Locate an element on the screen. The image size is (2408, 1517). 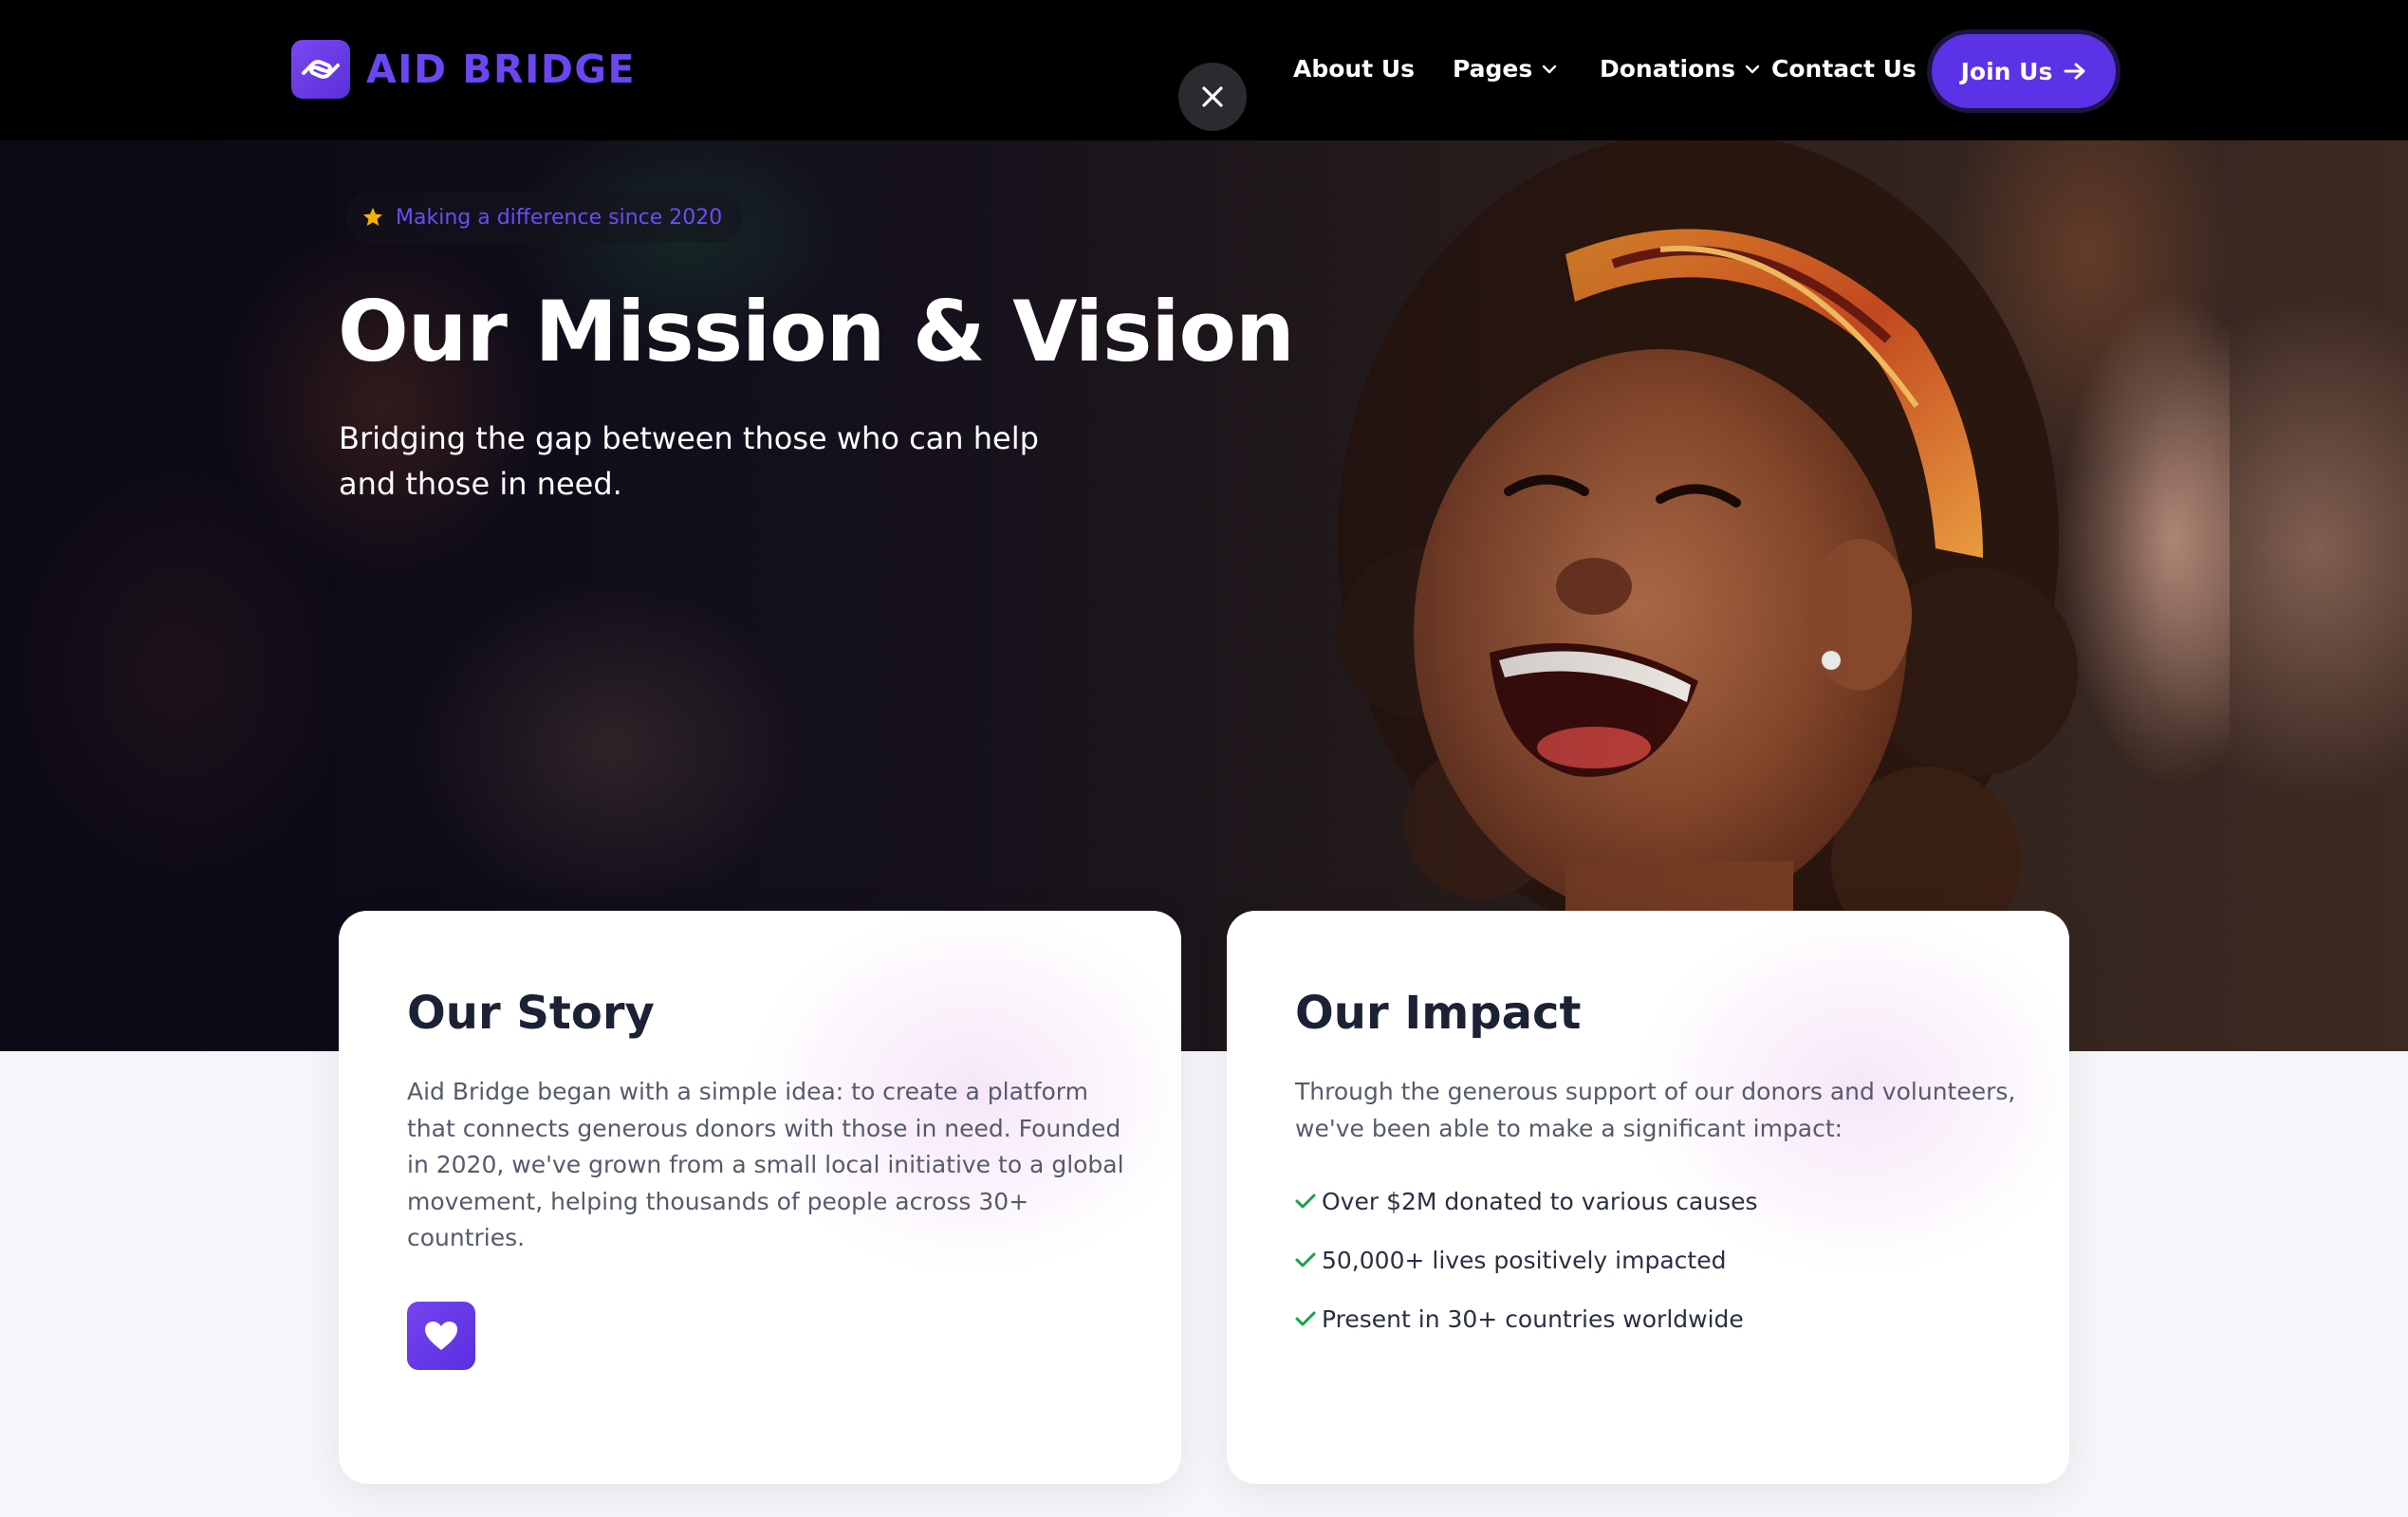
nav-link-label: Contact Us is located at coordinates (1844, 69).